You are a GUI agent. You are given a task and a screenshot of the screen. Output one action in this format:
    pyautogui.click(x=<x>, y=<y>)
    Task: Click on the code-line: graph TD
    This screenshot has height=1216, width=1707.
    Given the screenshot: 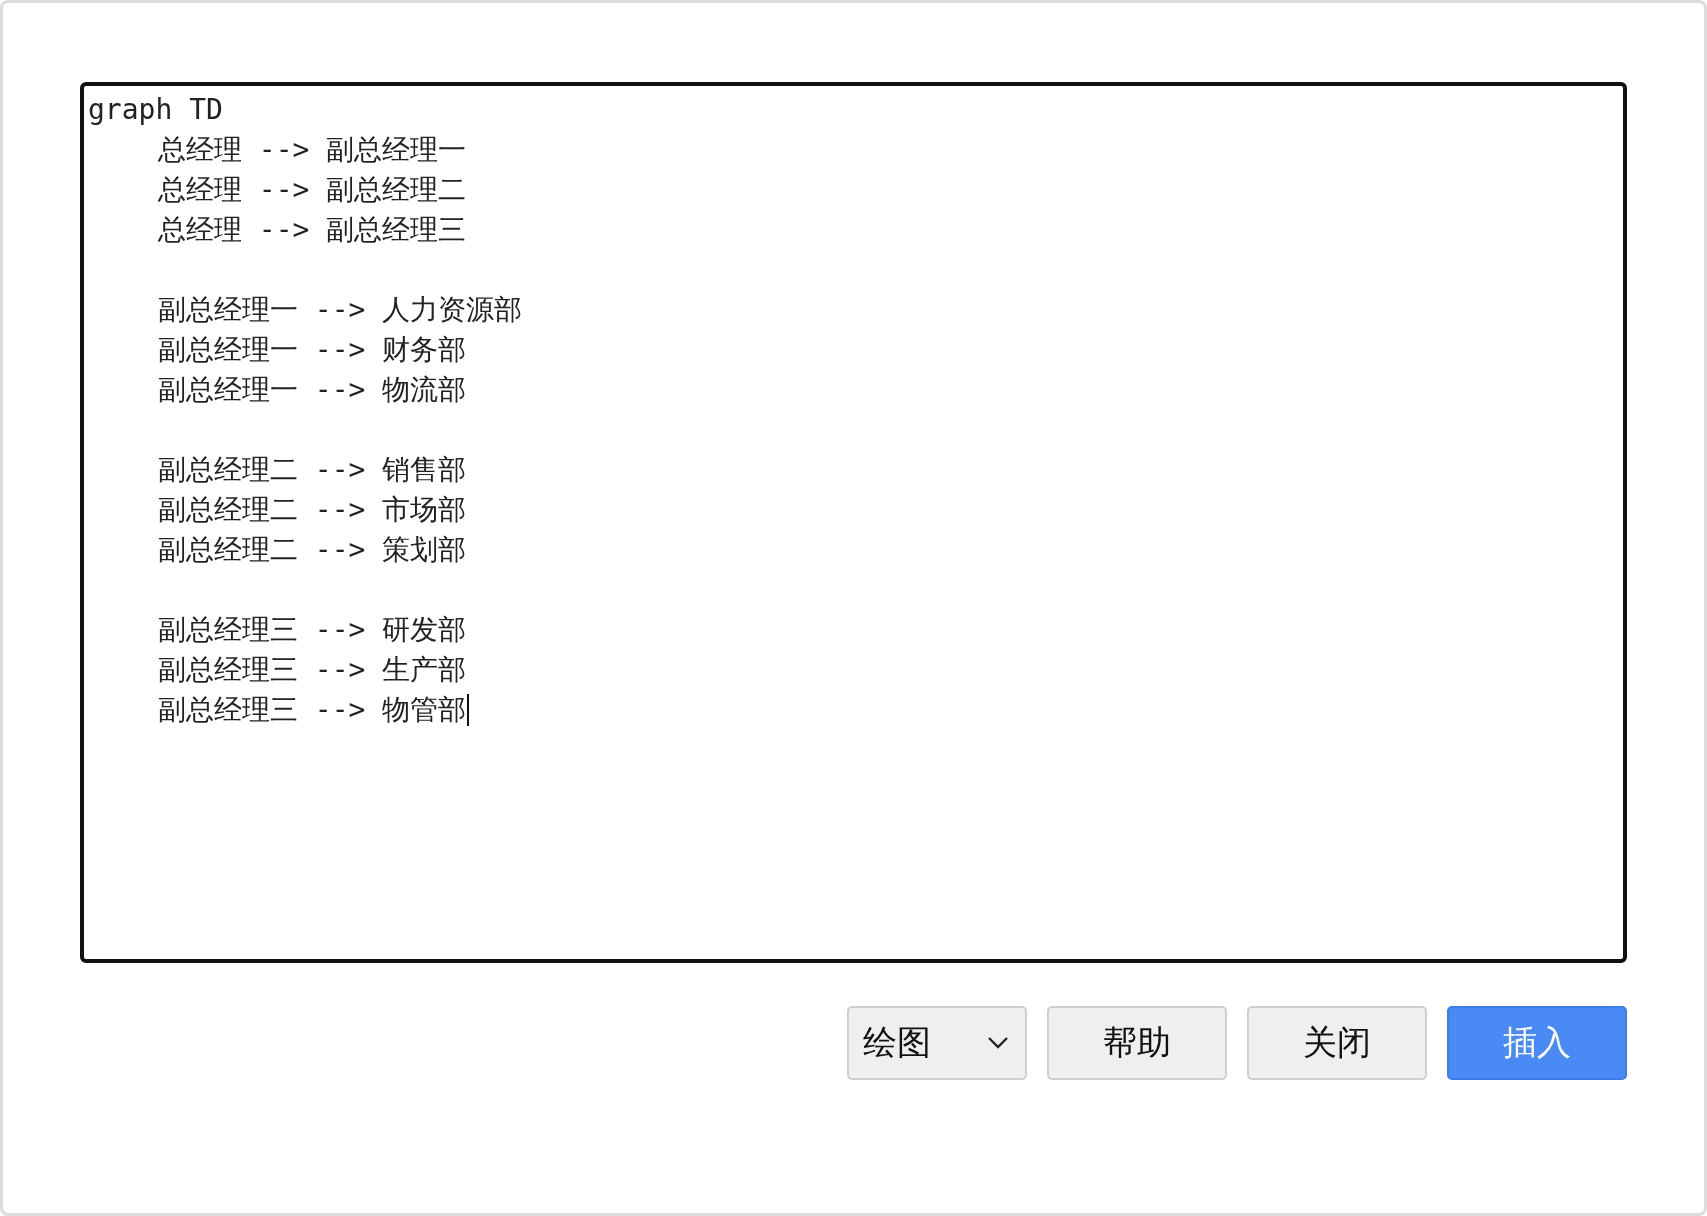 What is the action you would take?
    pyautogui.click(x=155, y=110)
    